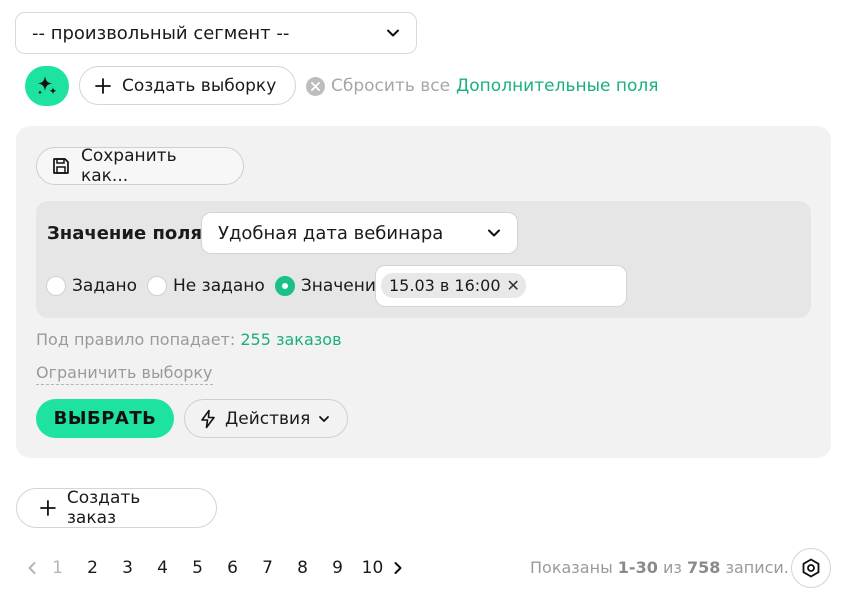 The height and width of the screenshot is (606, 854). I want to click on reset-all-button: Сбросить все, so click(378, 86).